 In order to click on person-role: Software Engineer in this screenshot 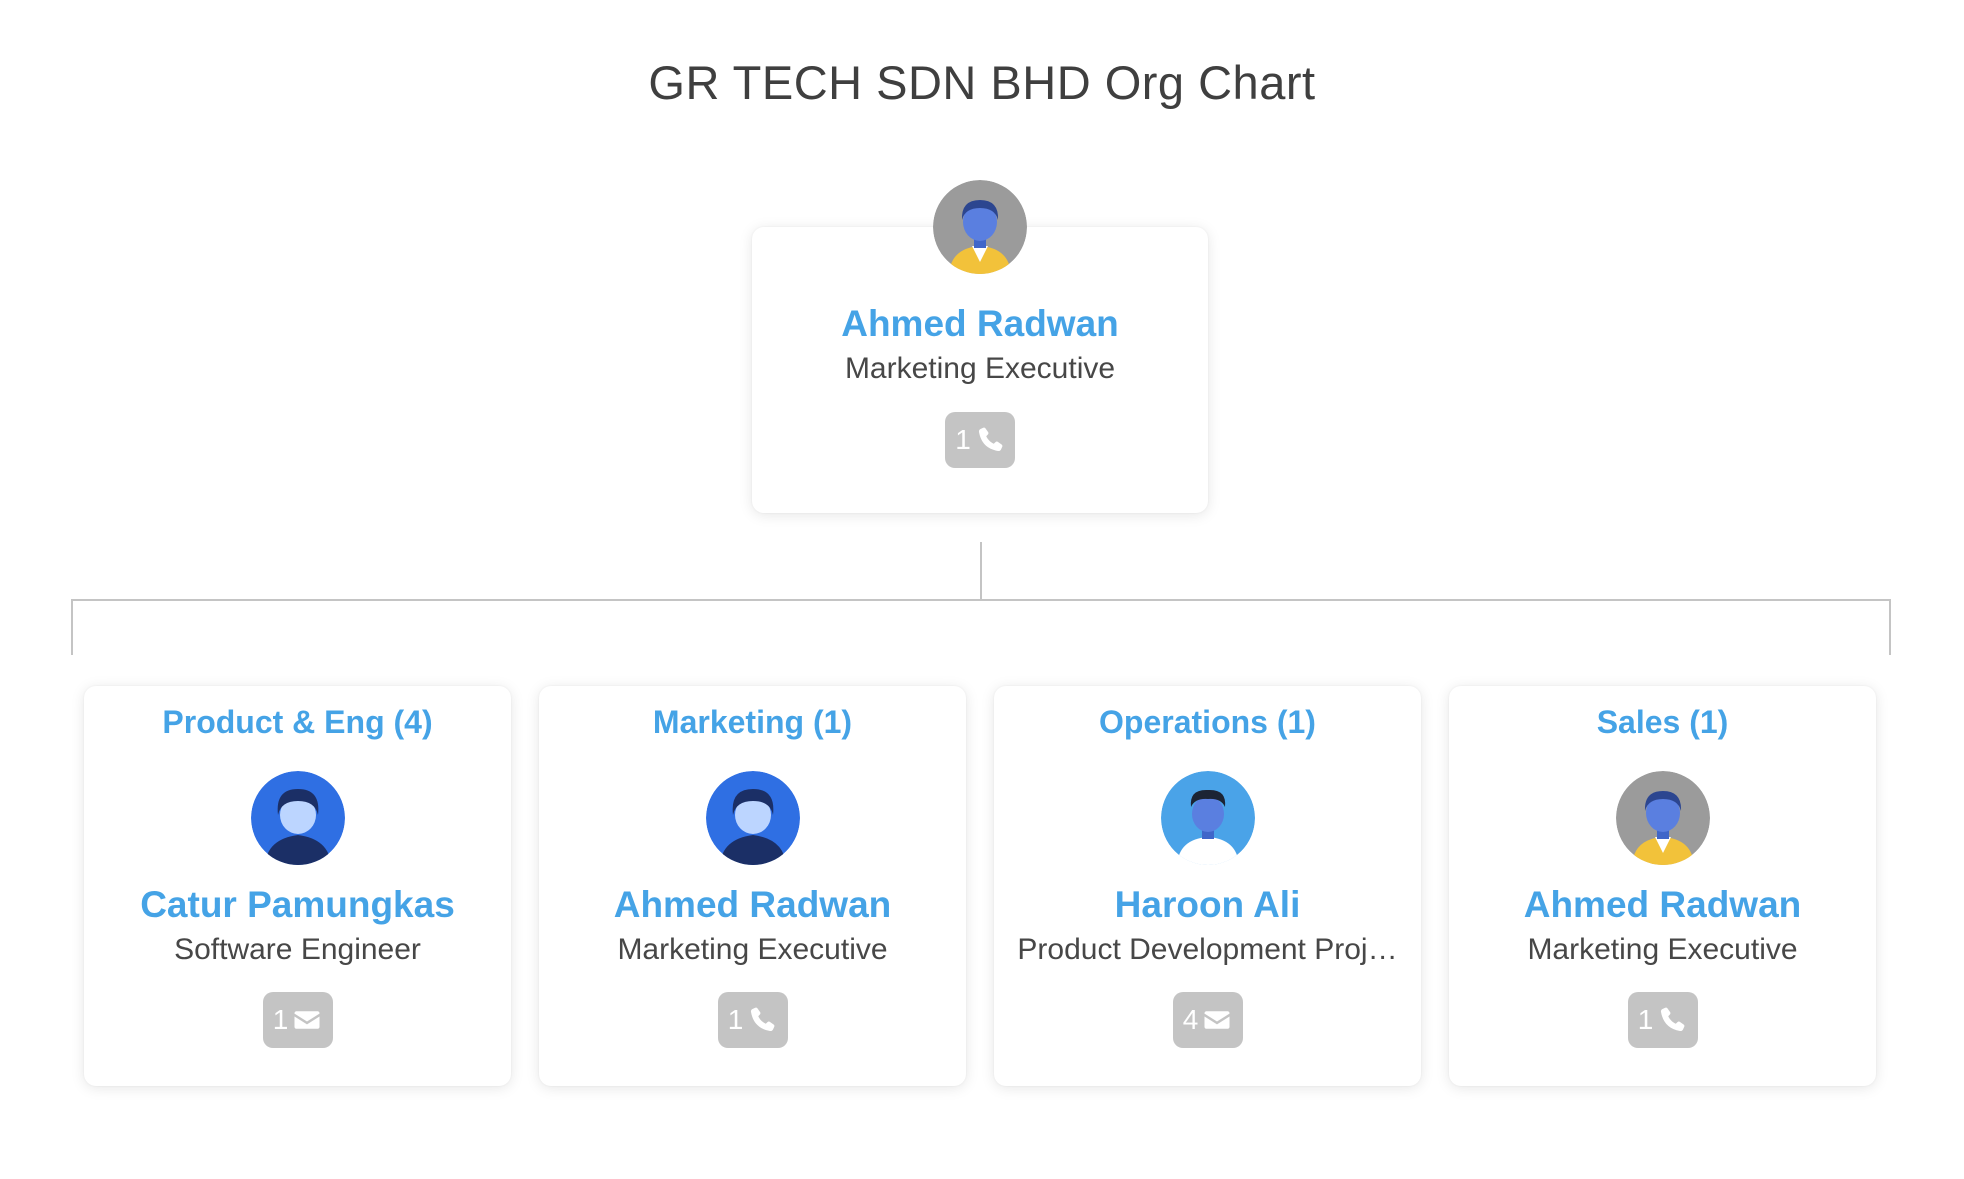, I will do `click(297, 949)`.